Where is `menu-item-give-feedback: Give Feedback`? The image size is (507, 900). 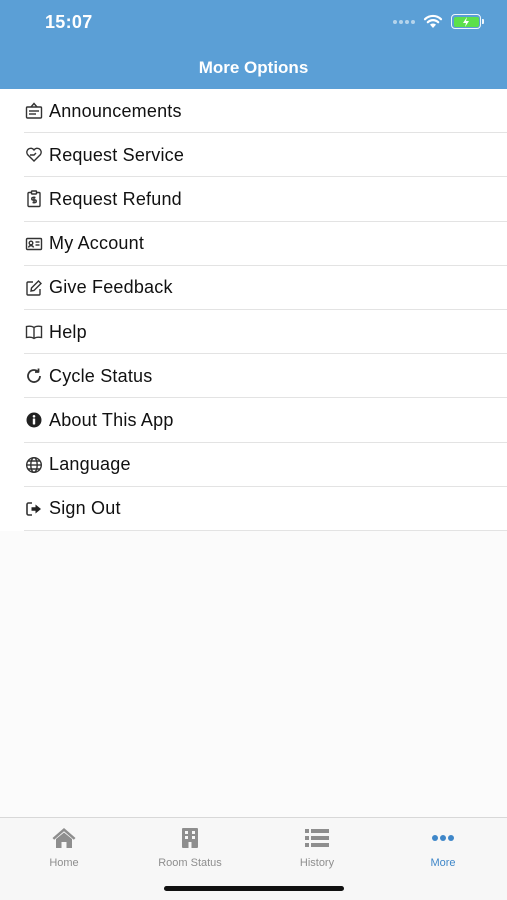 menu-item-give-feedback: Give Feedback is located at coordinates (253, 288).